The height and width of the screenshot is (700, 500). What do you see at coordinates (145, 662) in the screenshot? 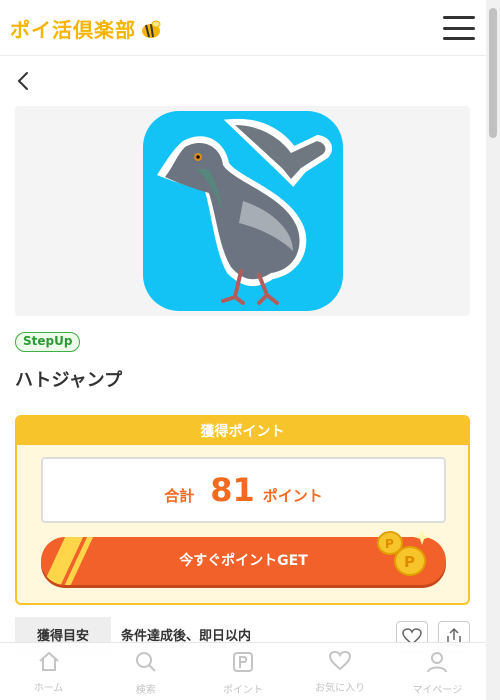
I see `search-icon` at bounding box center [145, 662].